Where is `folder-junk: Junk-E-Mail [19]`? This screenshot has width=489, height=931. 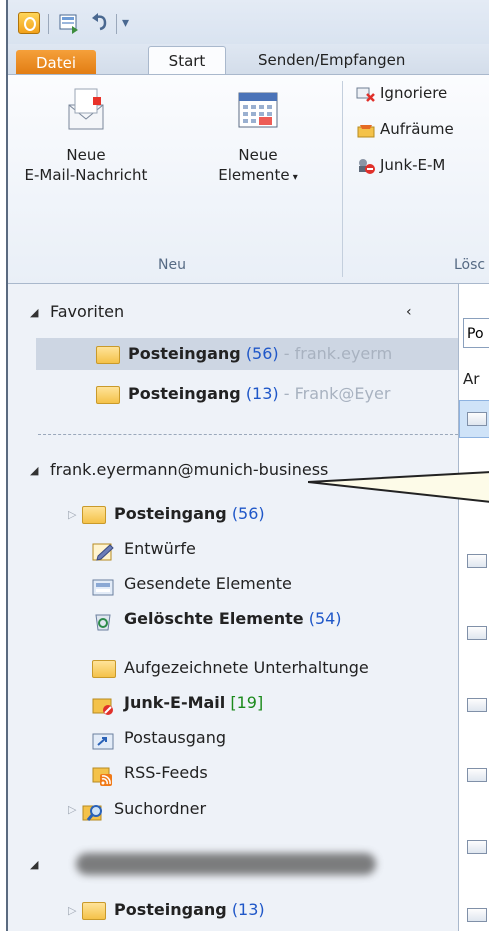
folder-junk: Junk-E-Mail [19] is located at coordinates (233, 703).